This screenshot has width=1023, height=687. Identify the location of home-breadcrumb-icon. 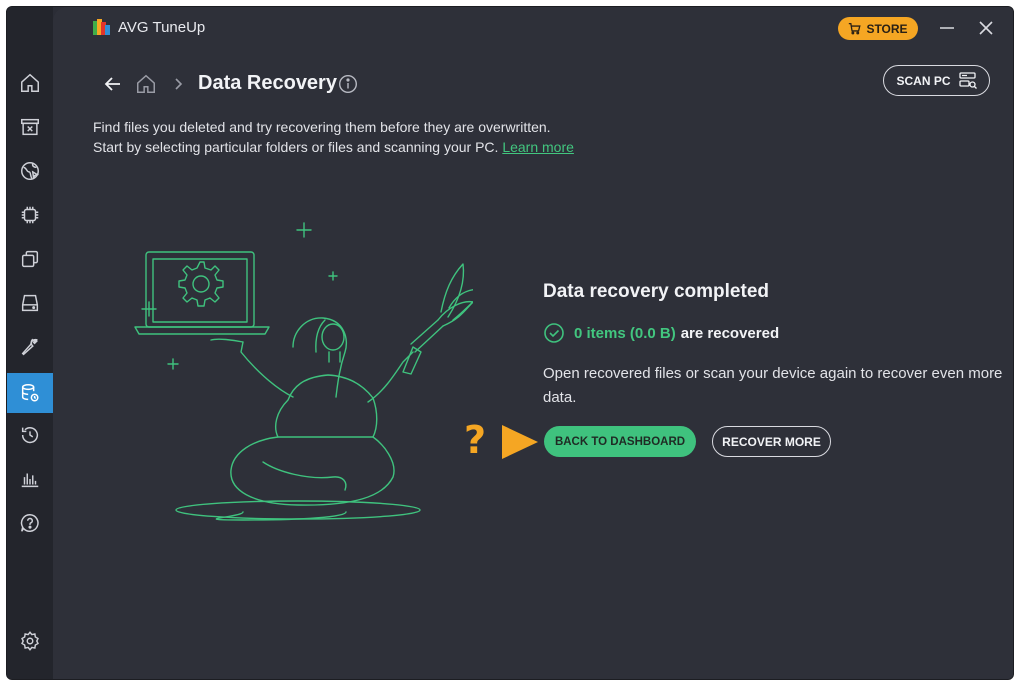
(146, 84).